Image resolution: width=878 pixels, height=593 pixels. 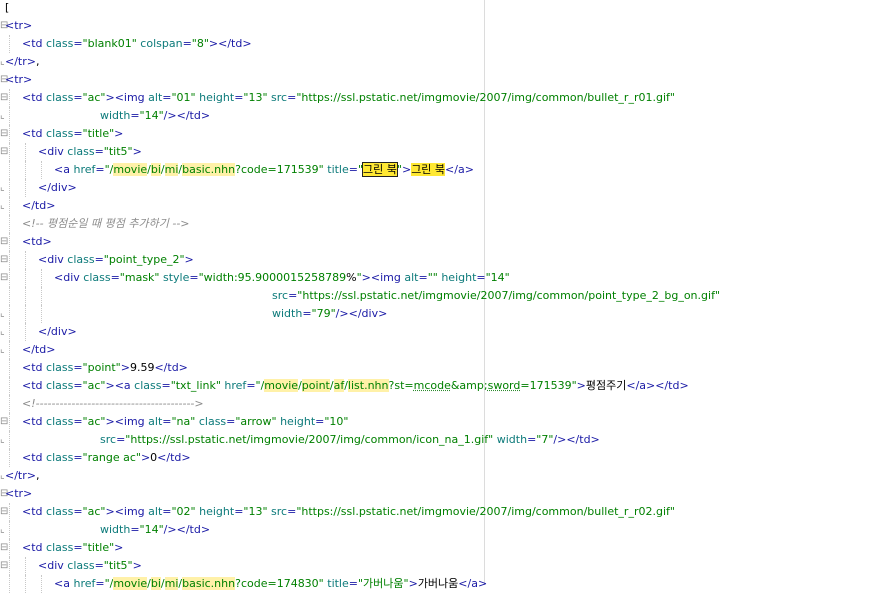 What do you see at coordinates (155, 421) in the screenshot?
I see `code-token: alt` at bounding box center [155, 421].